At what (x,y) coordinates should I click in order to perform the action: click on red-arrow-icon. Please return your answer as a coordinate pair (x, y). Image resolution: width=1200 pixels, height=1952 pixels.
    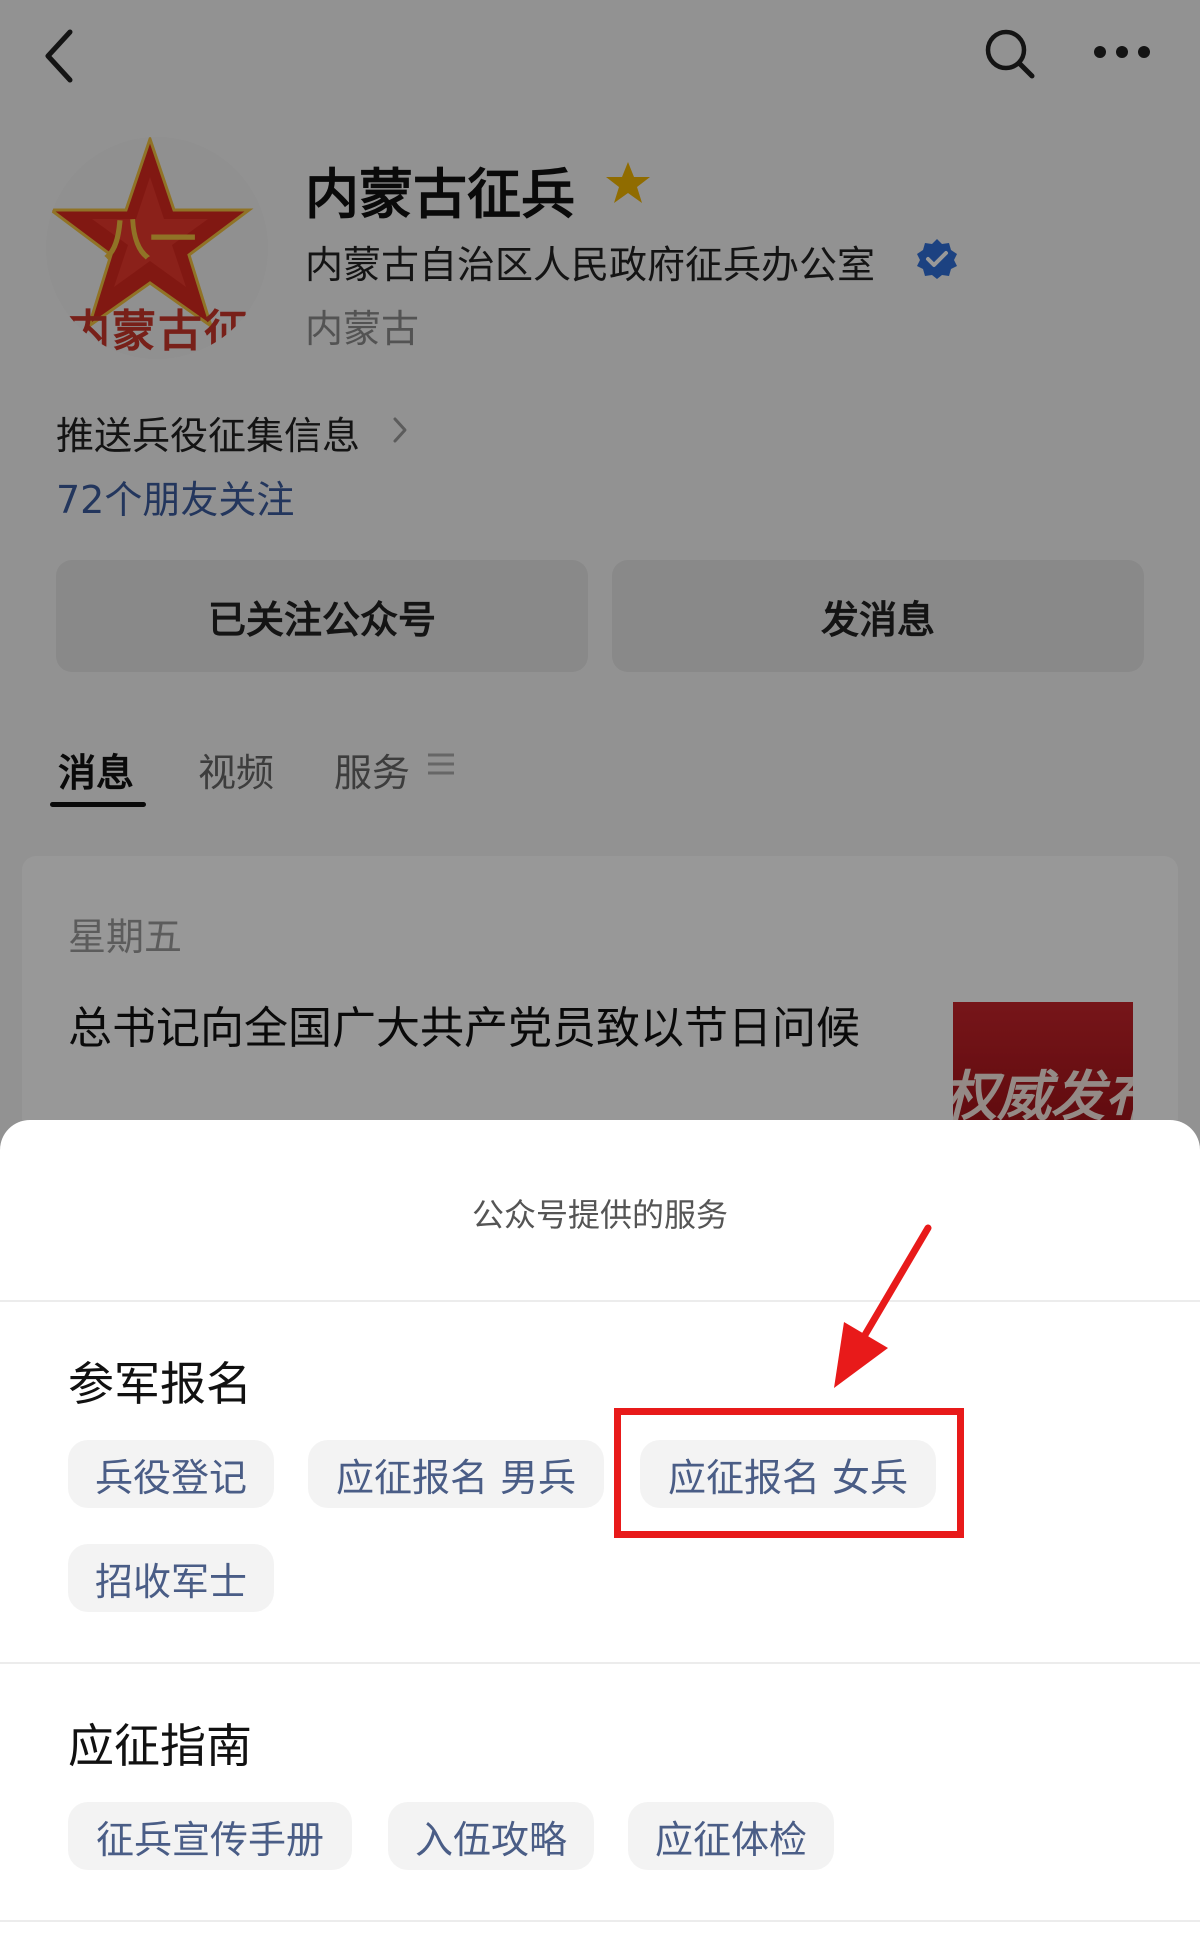
    Looking at the image, I should click on (880, 1309).